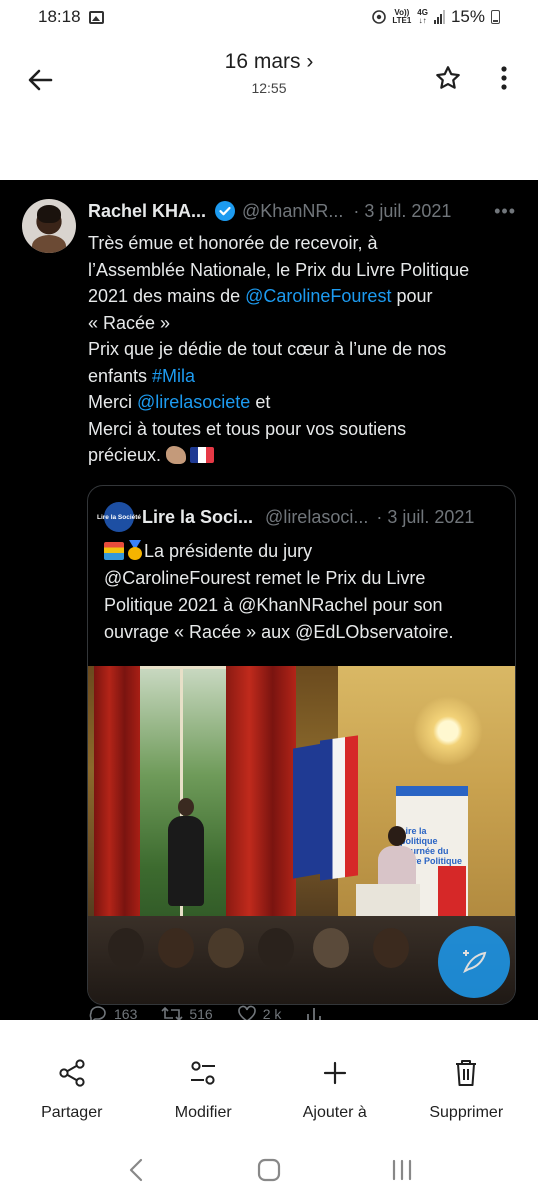 The height and width of the screenshot is (1200, 538). Describe the element at coordinates (402, 16) in the screenshot. I see `volte-indicator: Vo)) LTE1` at that location.